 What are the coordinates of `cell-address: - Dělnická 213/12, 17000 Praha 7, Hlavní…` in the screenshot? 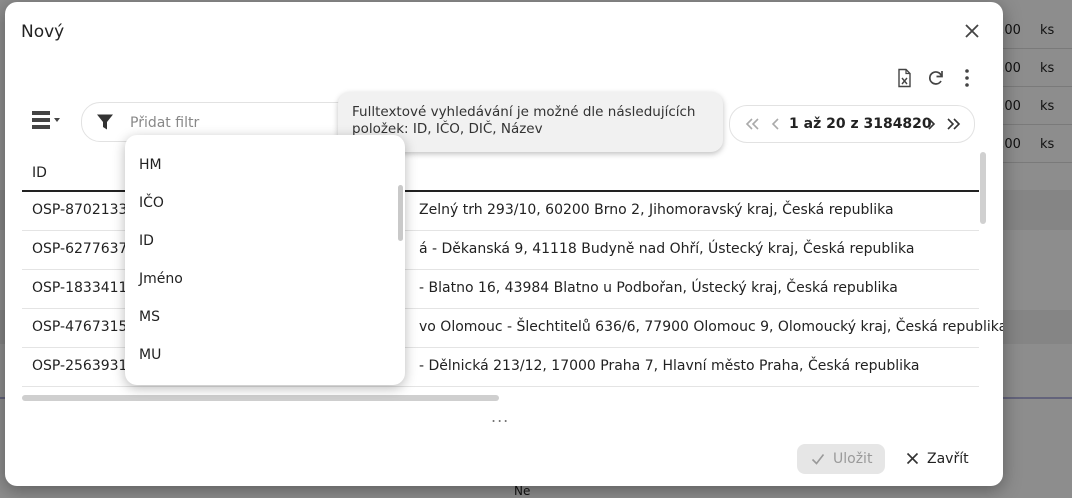 It's located at (669, 366).